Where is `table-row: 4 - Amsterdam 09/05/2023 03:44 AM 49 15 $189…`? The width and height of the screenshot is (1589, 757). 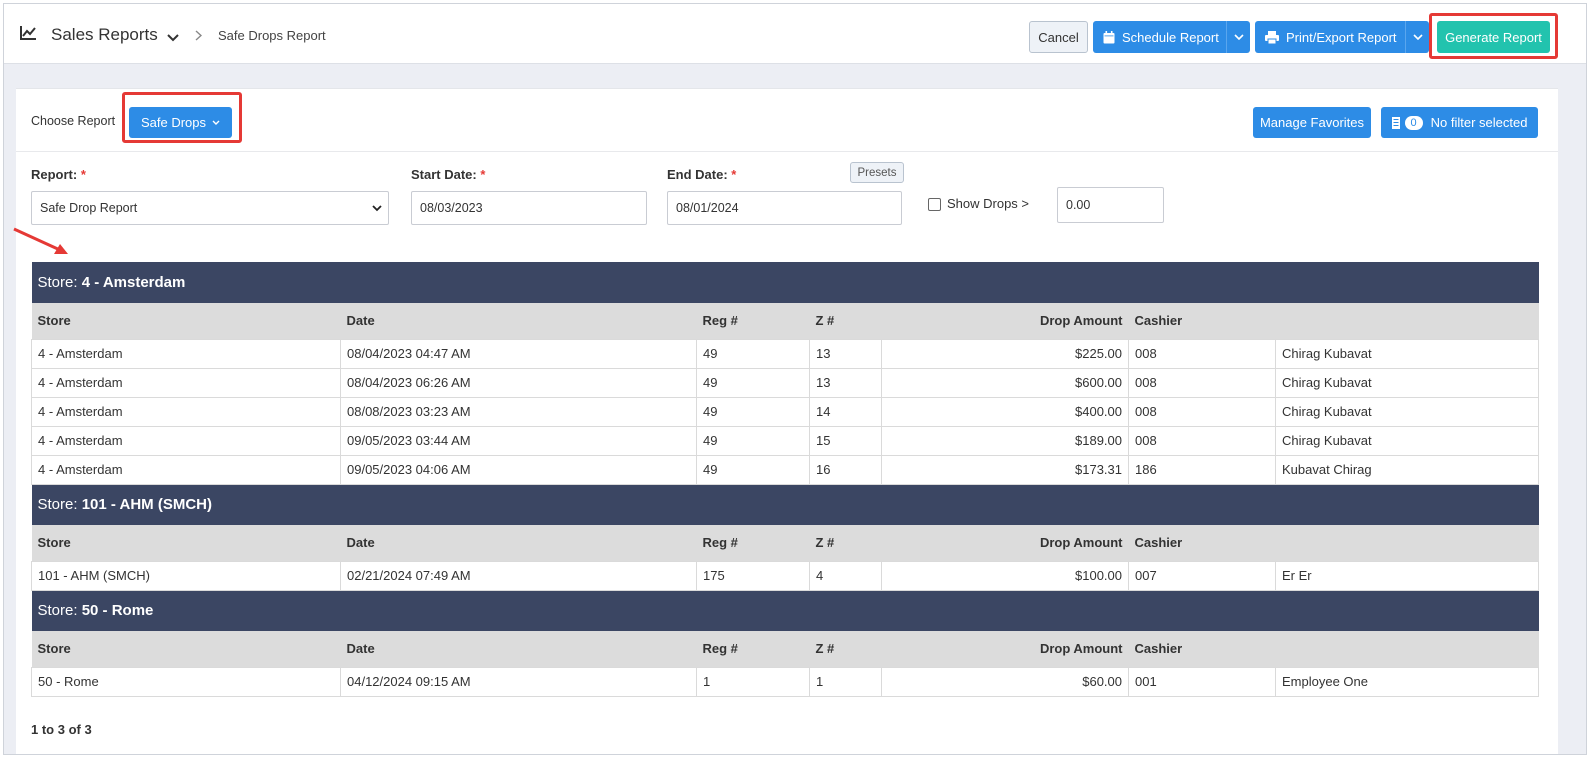
table-row: 4 - Amsterdam 09/05/2023 03:44 AM 49 15 $189… is located at coordinates (785, 440).